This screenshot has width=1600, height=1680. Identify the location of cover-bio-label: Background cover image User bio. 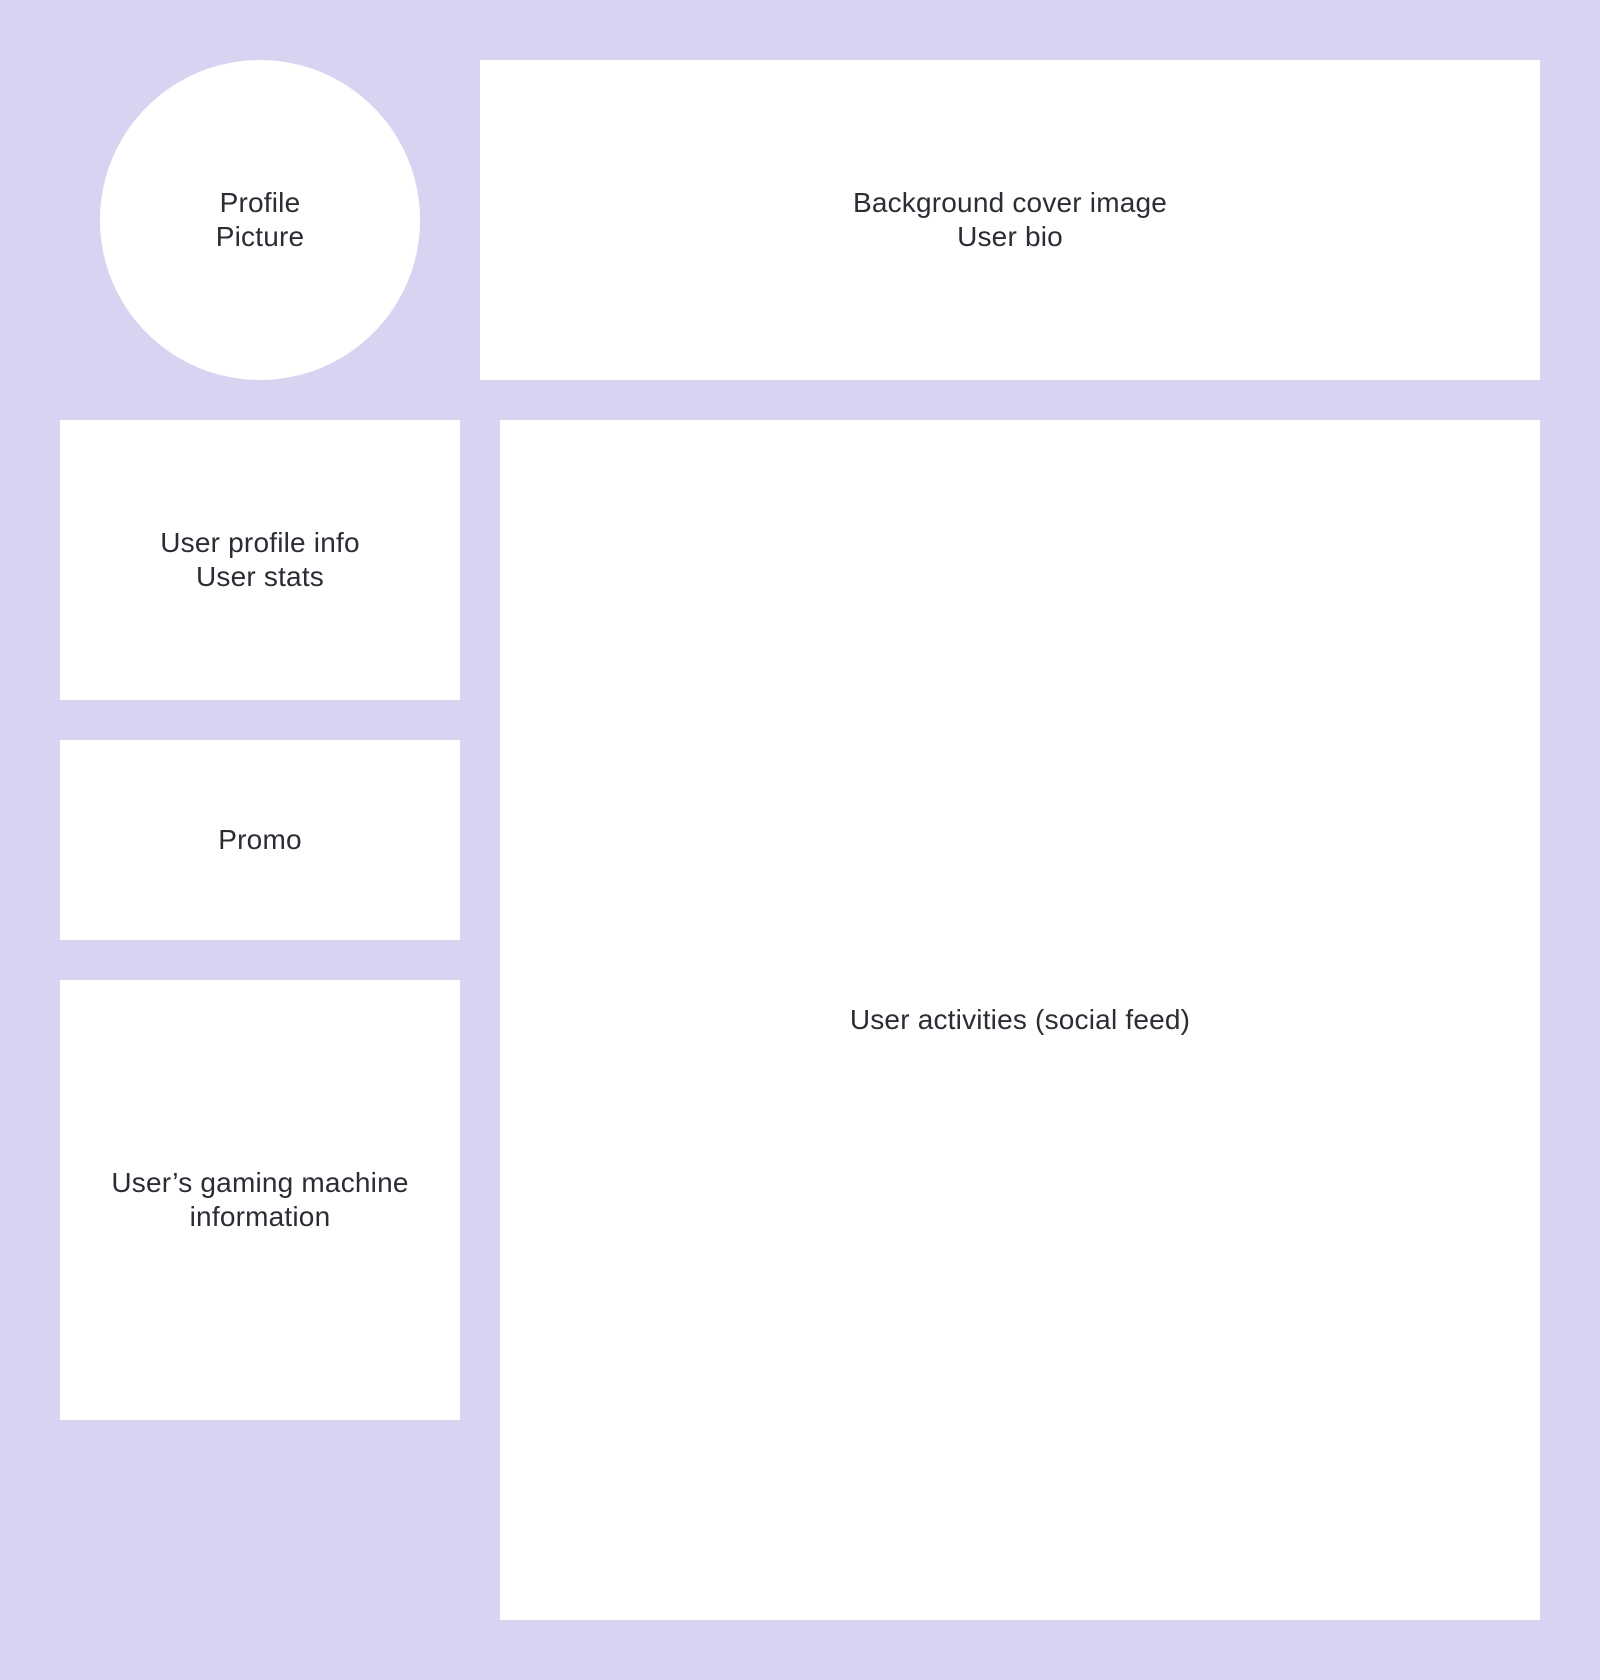
(1010, 220).